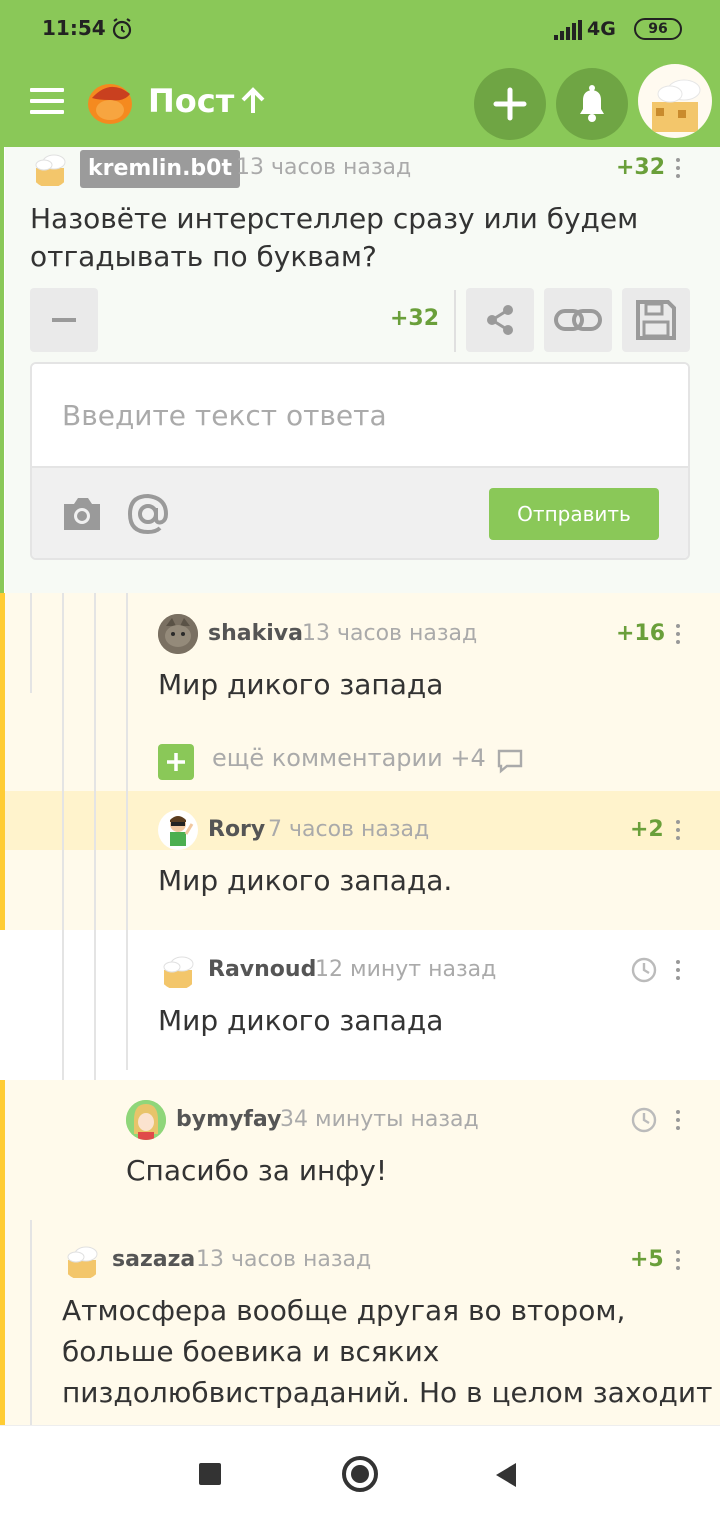 The image size is (720, 1520). What do you see at coordinates (148, 514) in the screenshot?
I see `mention-icon` at bounding box center [148, 514].